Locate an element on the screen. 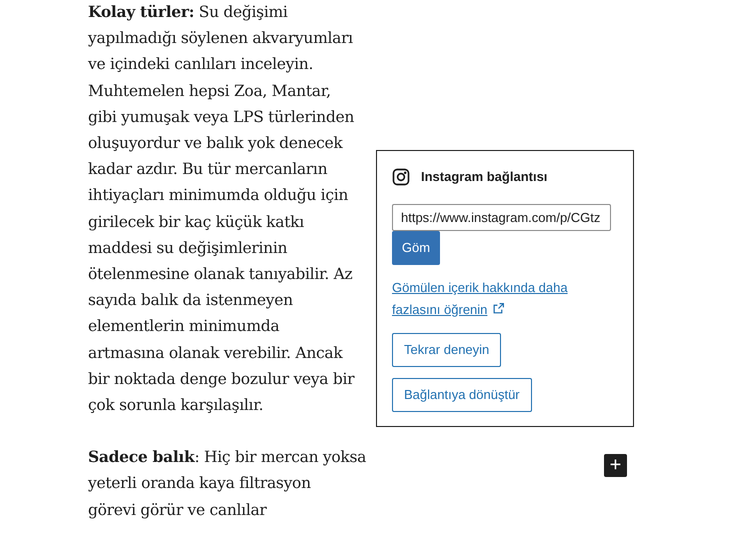  paragraph: Sadece balık: Hiç bir mercan yoksa yeterli oranda kaya filtrasyon görevi görür ve canlılar is located at coordinates (227, 483).